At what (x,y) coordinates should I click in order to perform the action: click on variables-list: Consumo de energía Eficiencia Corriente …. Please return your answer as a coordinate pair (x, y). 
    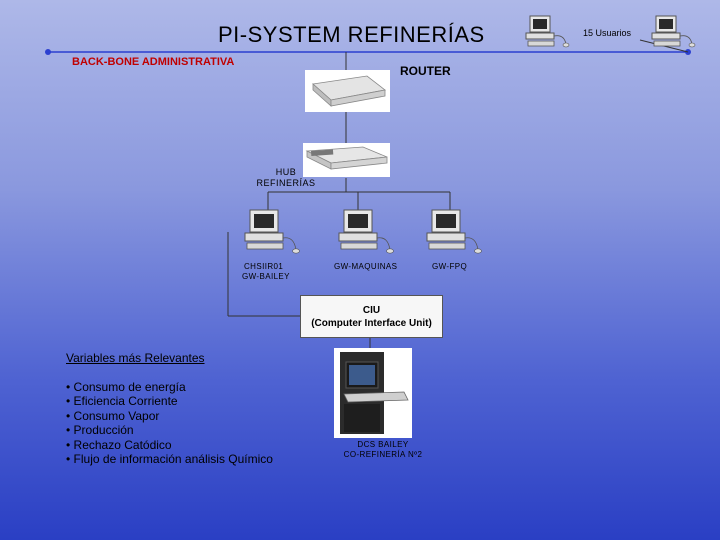
    Looking at the image, I should click on (169, 423).